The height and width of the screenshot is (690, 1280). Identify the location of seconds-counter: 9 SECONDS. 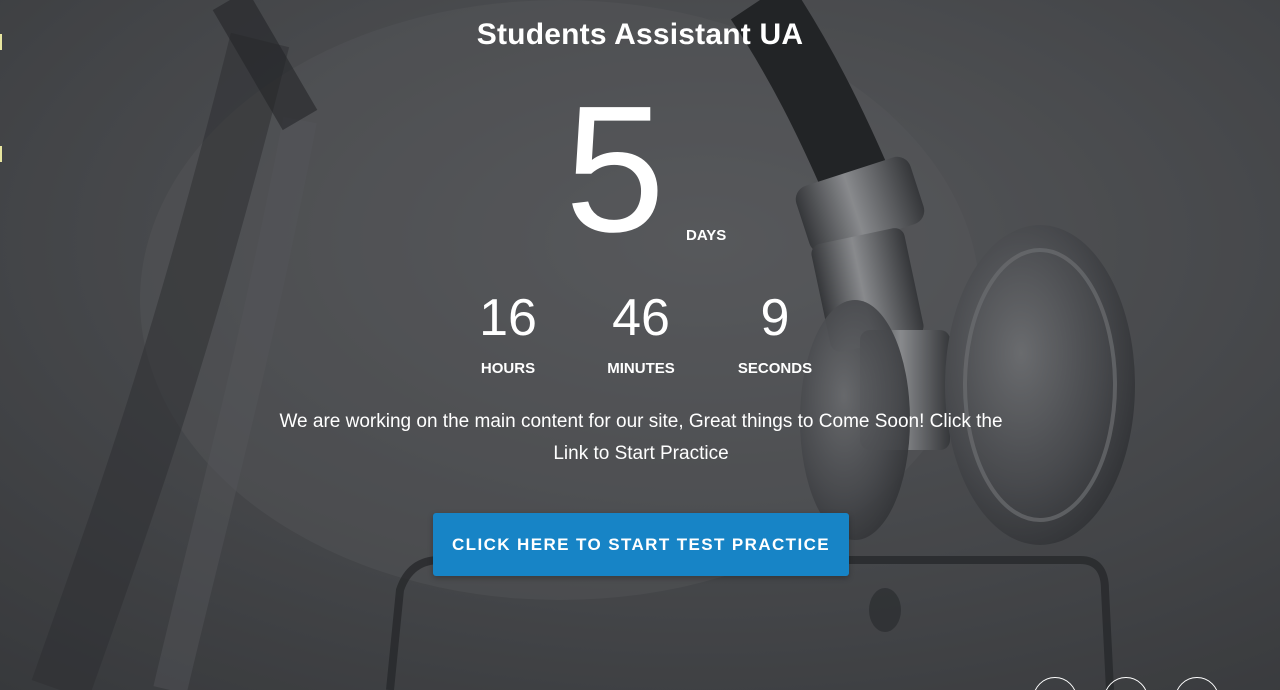
(775, 332).